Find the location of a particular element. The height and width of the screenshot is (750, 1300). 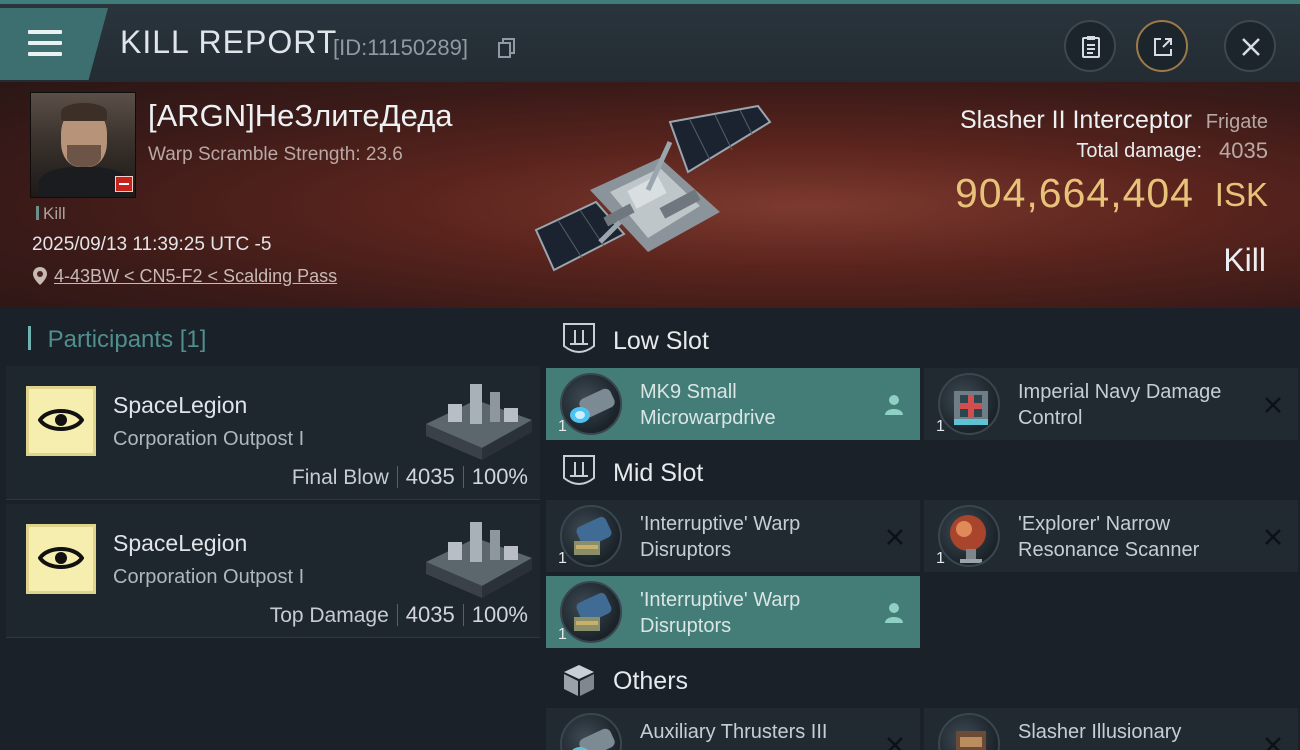

participant-stats: Final Blow 4035 100% is located at coordinates (410, 477).